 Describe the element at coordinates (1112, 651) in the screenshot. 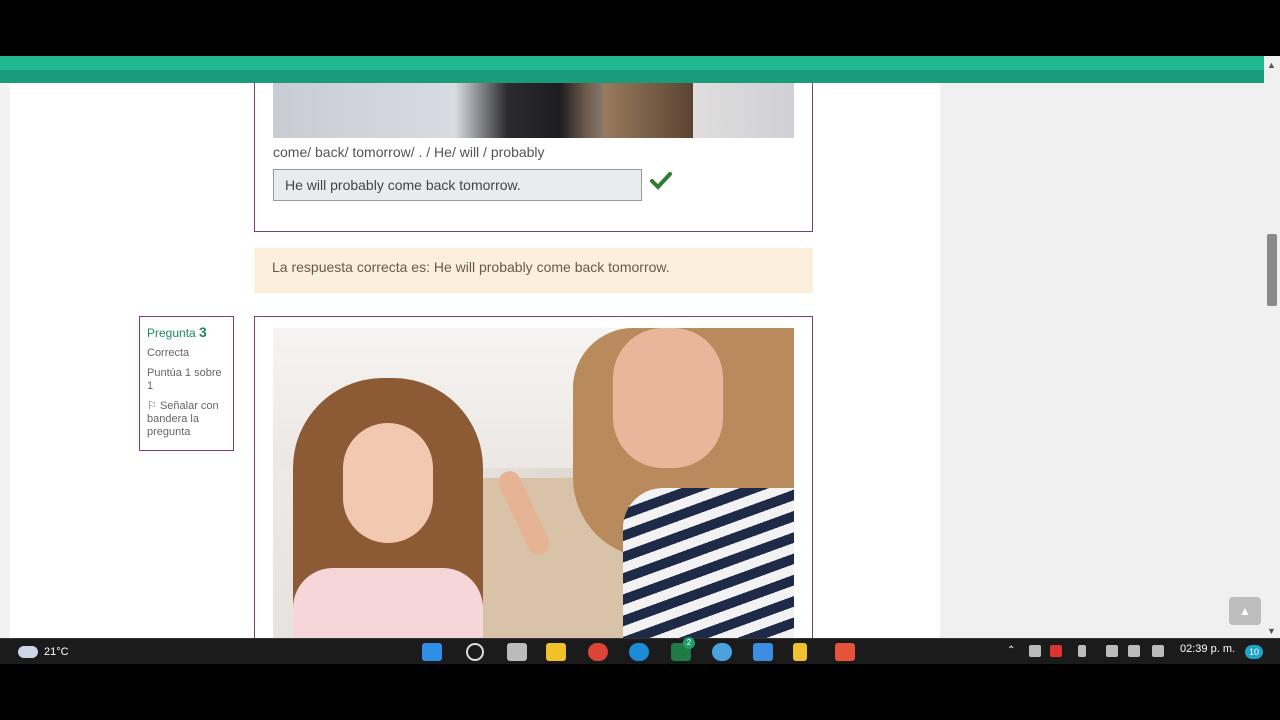

I see `display-icon` at that location.